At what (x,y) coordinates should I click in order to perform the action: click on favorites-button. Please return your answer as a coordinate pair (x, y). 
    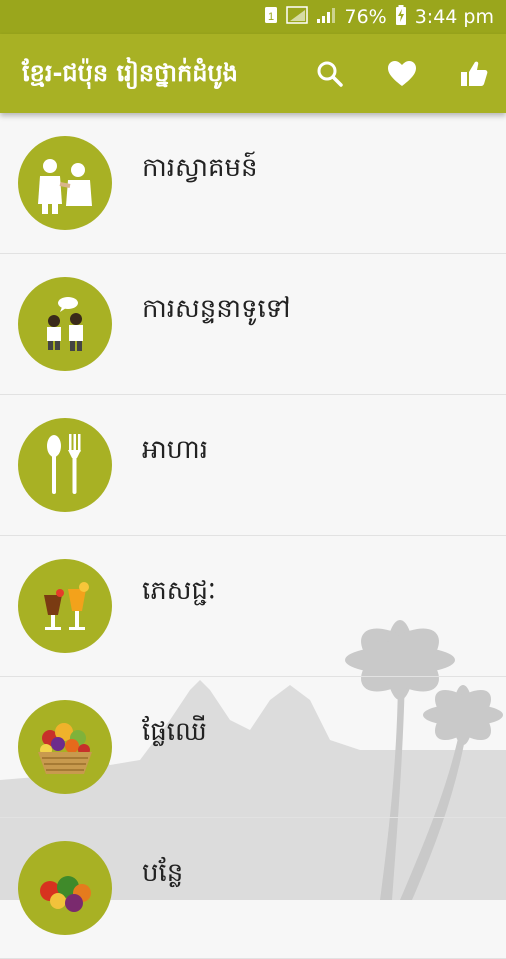
    Looking at the image, I should click on (402, 74).